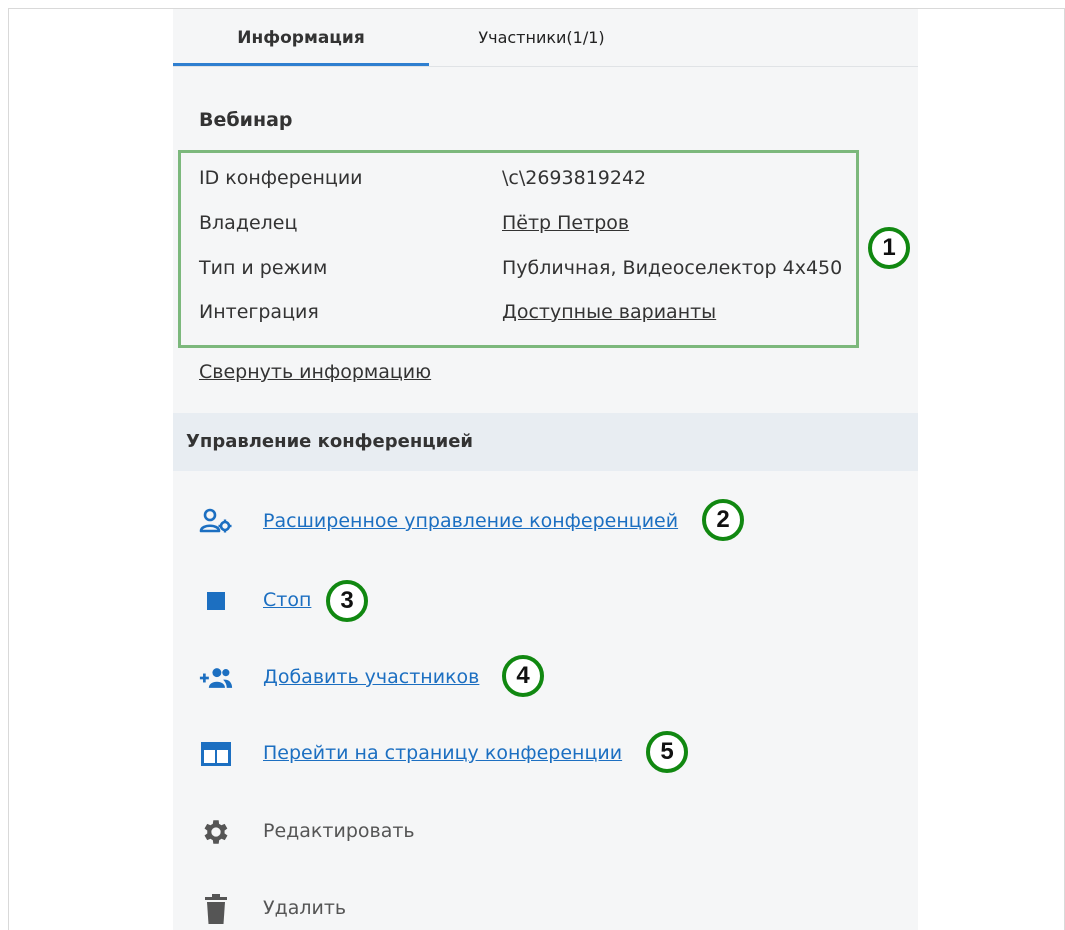  I want to click on integration-link: Доступные варианты, so click(609, 312).